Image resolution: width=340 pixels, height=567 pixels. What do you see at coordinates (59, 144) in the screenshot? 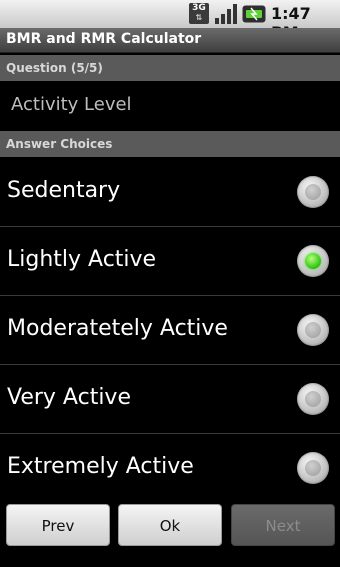
I see `answer-choices-label: Answer Choices` at bounding box center [59, 144].